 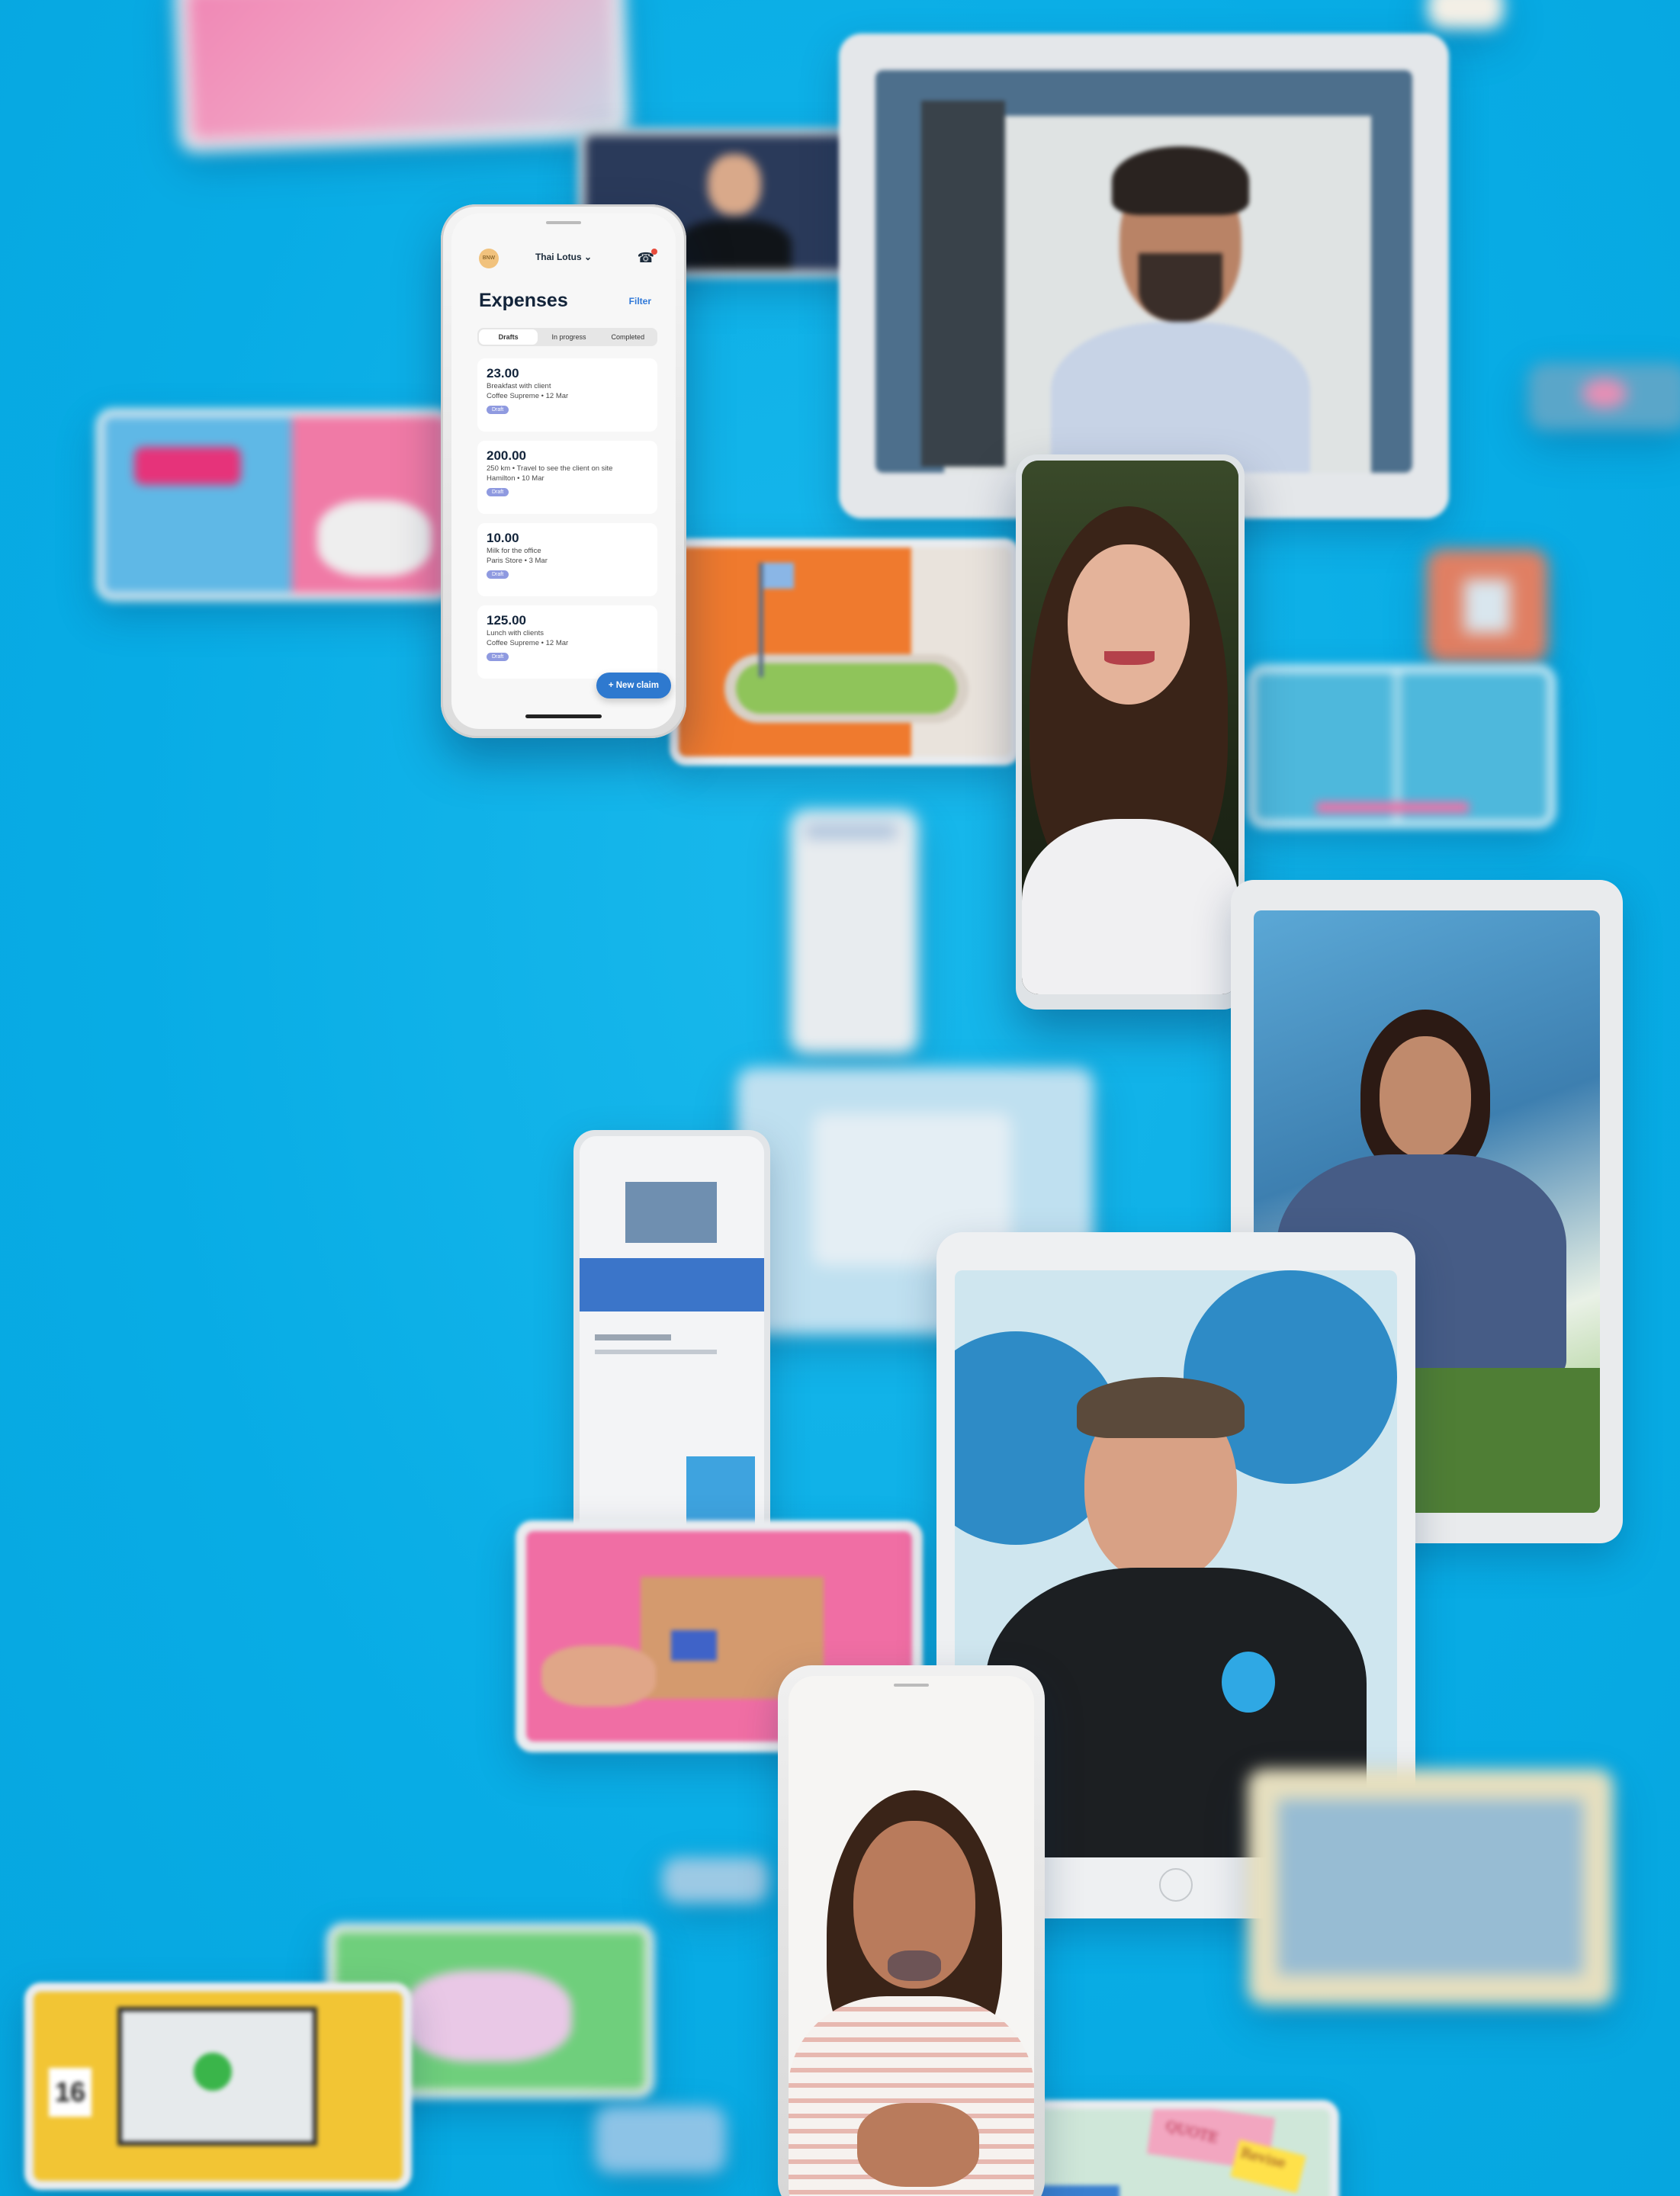 What do you see at coordinates (1466, 14) in the screenshot?
I see `bg-device-top-right-small` at bounding box center [1466, 14].